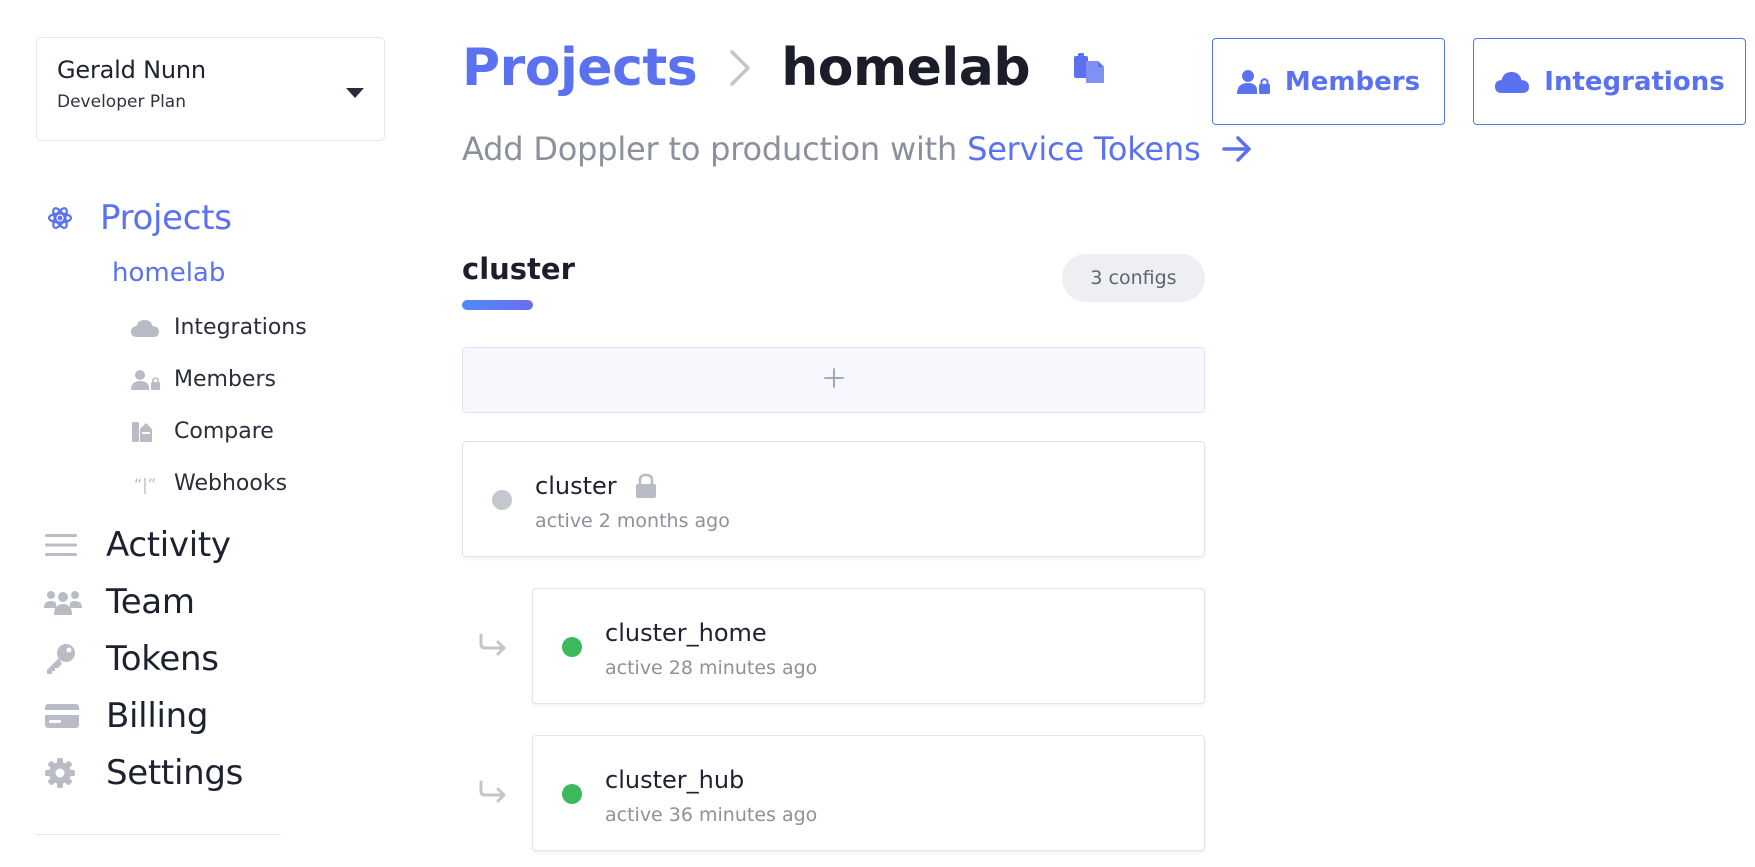 The width and height of the screenshot is (1755, 867). I want to click on sidebar-item-homelab: homelab, so click(168, 273).